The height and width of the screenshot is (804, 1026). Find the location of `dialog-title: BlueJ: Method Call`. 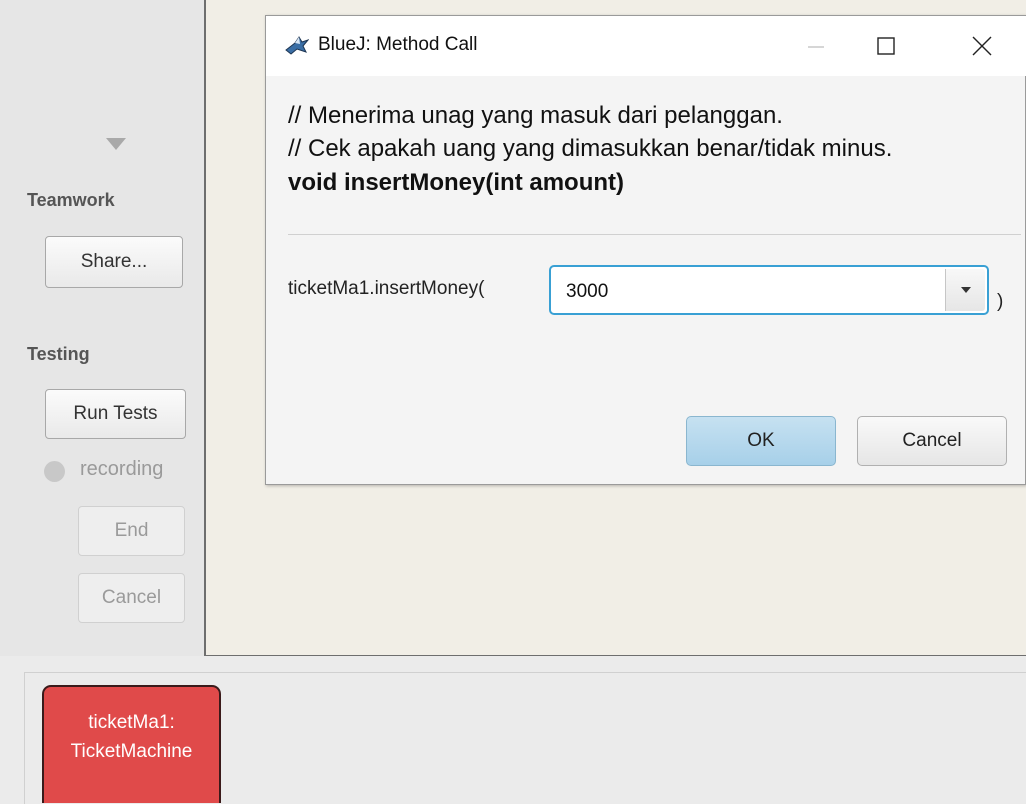

dialog-title: BlueJ: Method Call is located at coordinates (398, 44).